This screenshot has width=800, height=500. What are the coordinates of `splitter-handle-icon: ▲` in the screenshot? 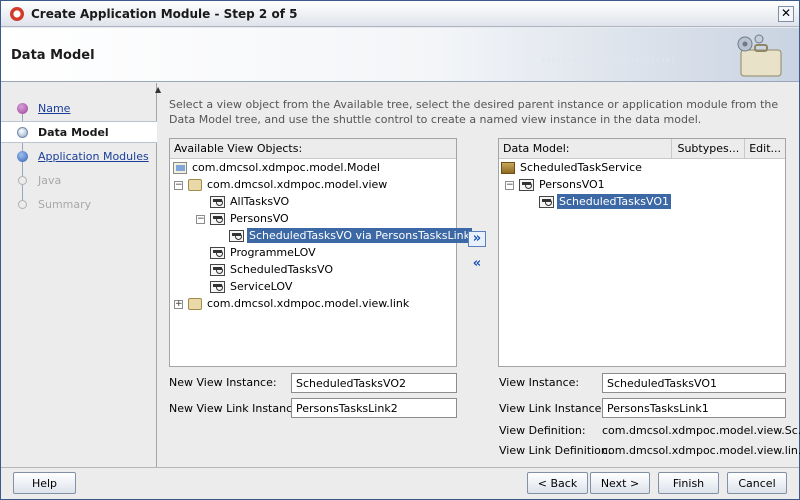 It's located at (158, 89).